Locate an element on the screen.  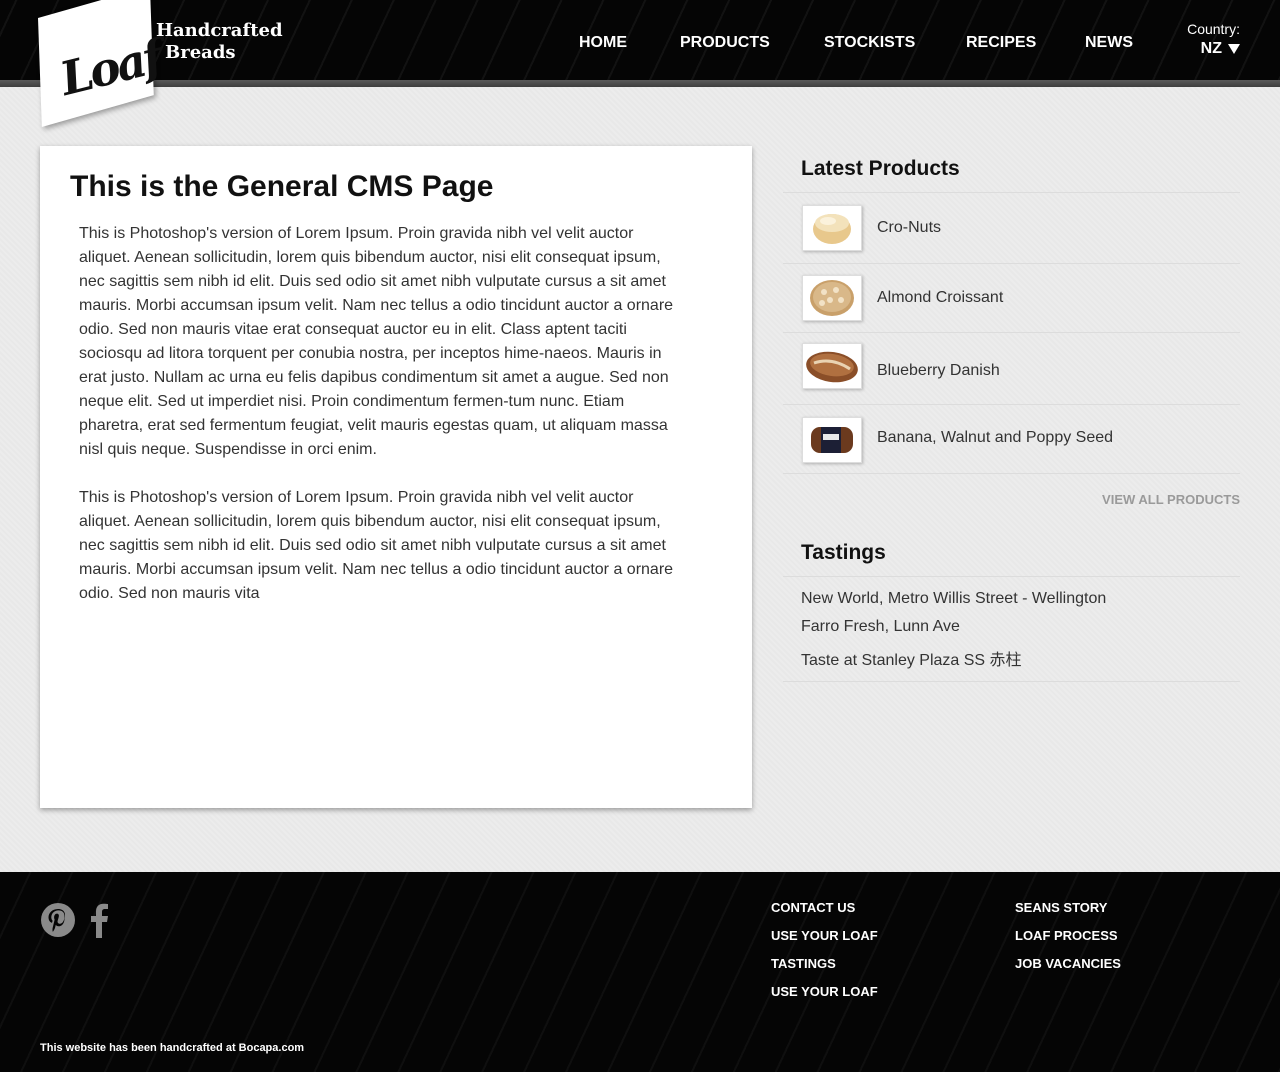
product-item: Blueberry Danish is located at coordinates (1011, 368).